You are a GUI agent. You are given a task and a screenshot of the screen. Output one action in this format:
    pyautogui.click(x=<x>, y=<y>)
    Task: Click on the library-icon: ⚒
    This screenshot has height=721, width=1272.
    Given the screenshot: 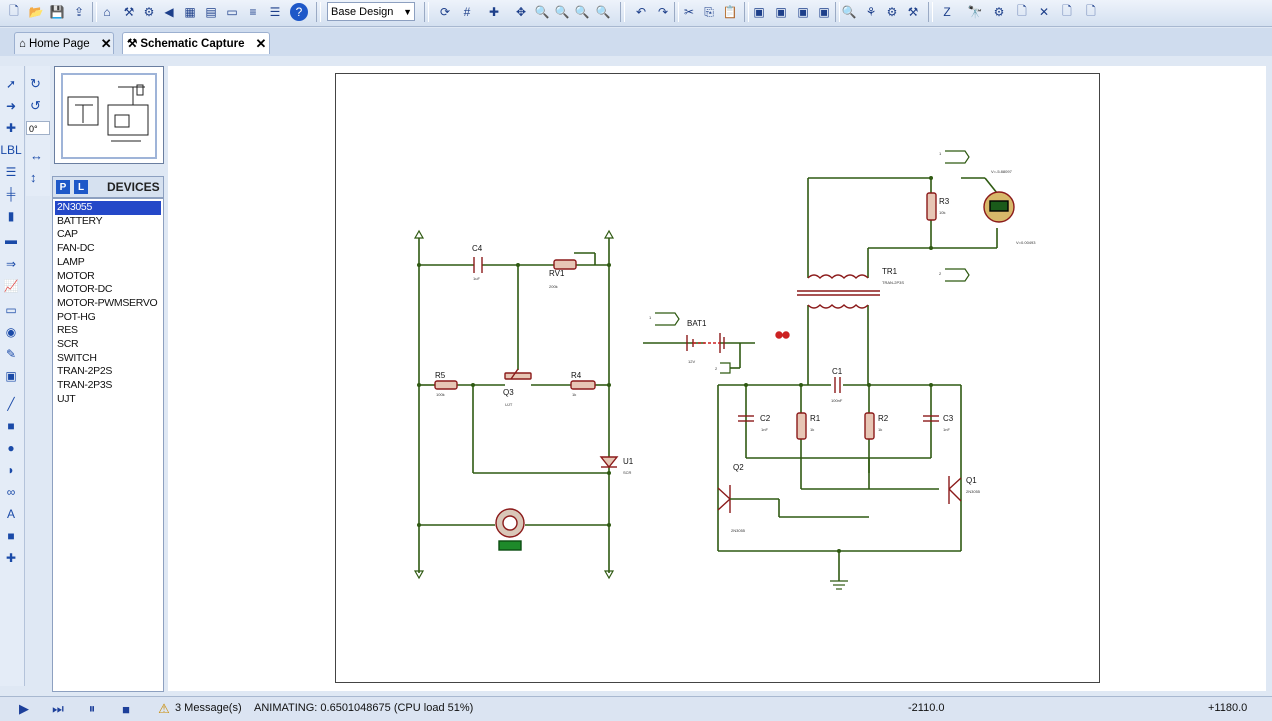 What is the action you would take?
    pyautogui.click(x=129, y=12)
    